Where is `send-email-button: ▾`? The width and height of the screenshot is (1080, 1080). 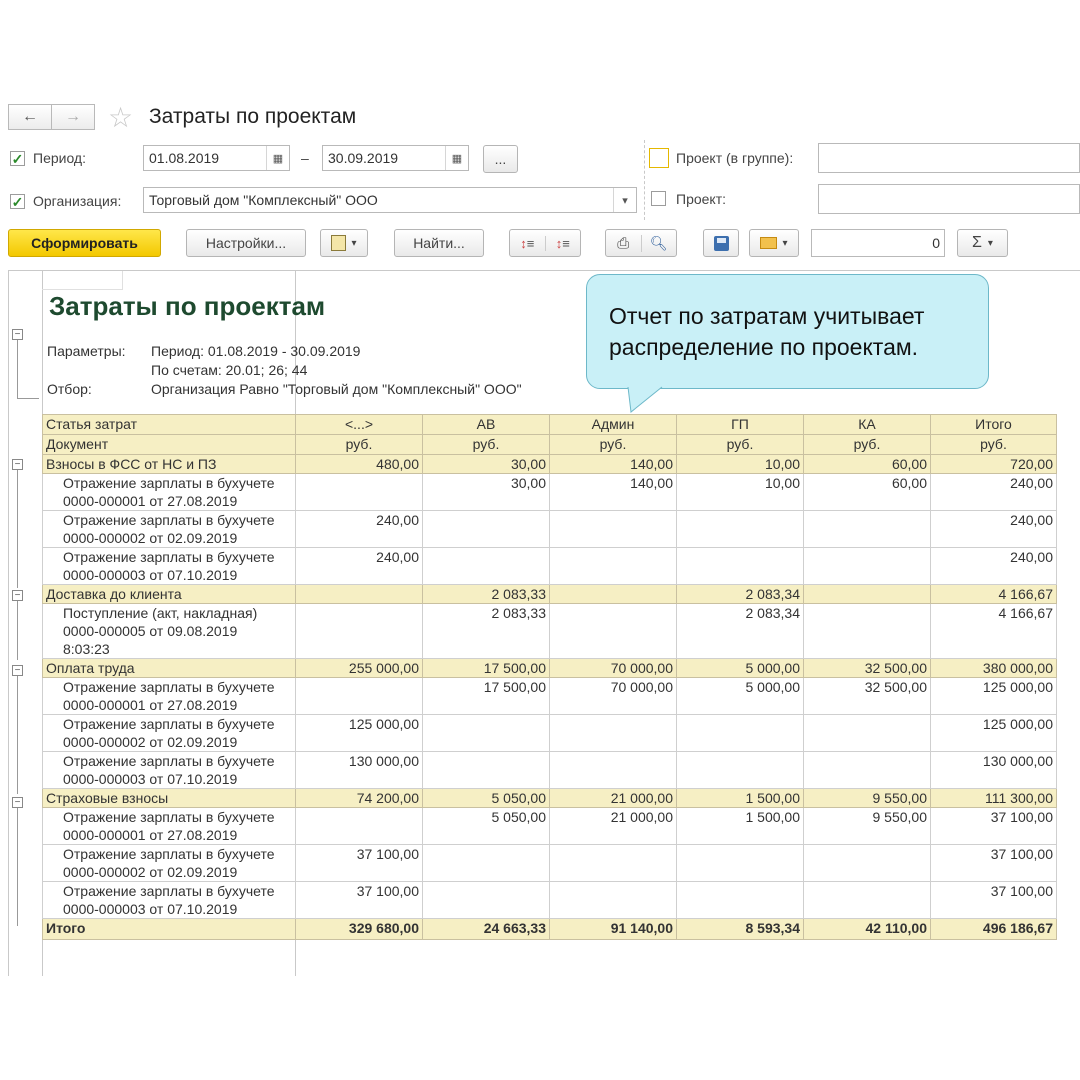 send-email-button: ▾ is located at coordinates (774, 243).